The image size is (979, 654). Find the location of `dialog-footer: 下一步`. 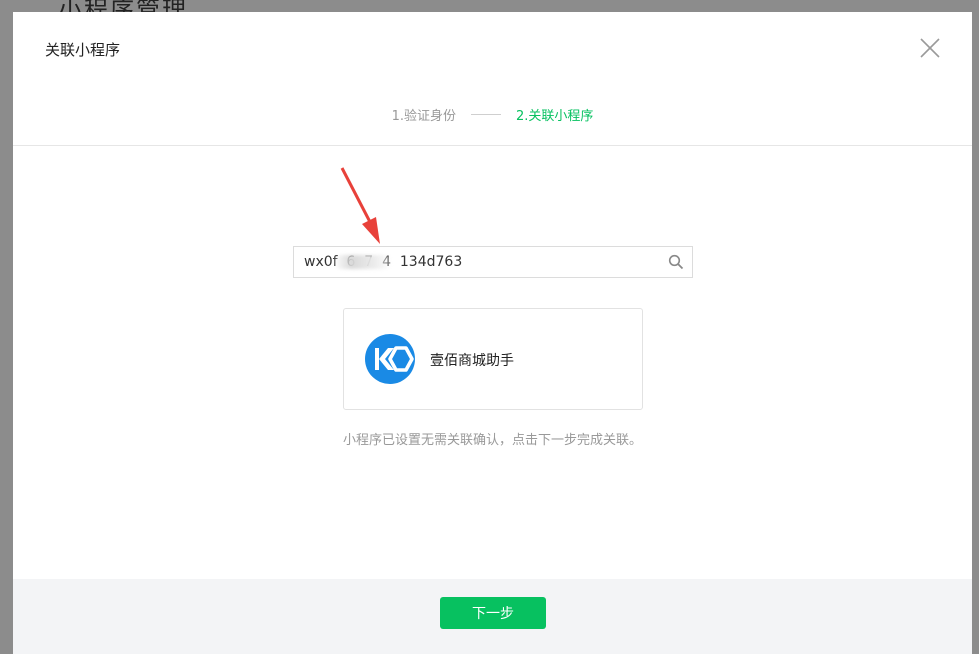

dialog-footer: 下一步 is located at coordinates (492, 616).